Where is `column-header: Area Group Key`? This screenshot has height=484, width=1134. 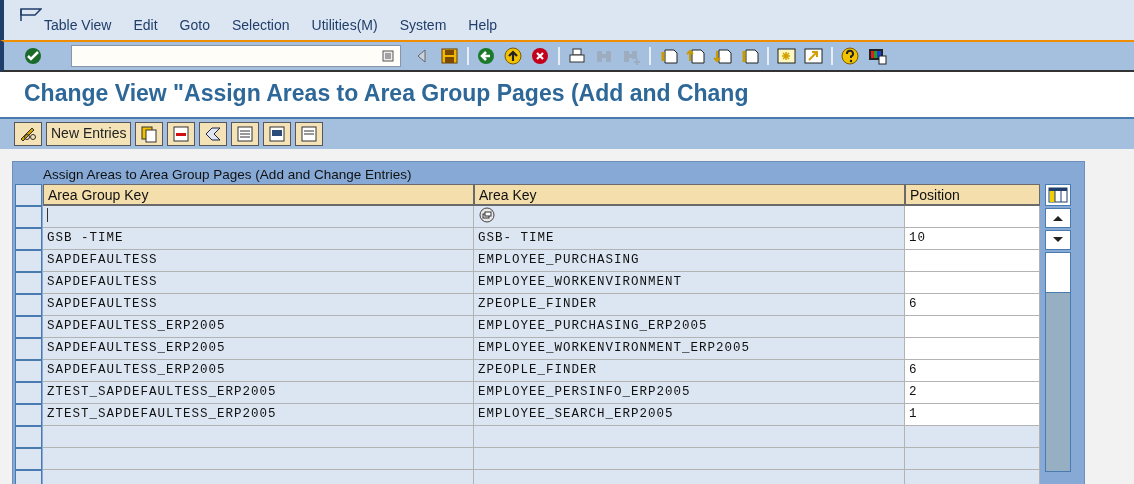
column-header: Area Group Key is located at coordinates (258, 194).